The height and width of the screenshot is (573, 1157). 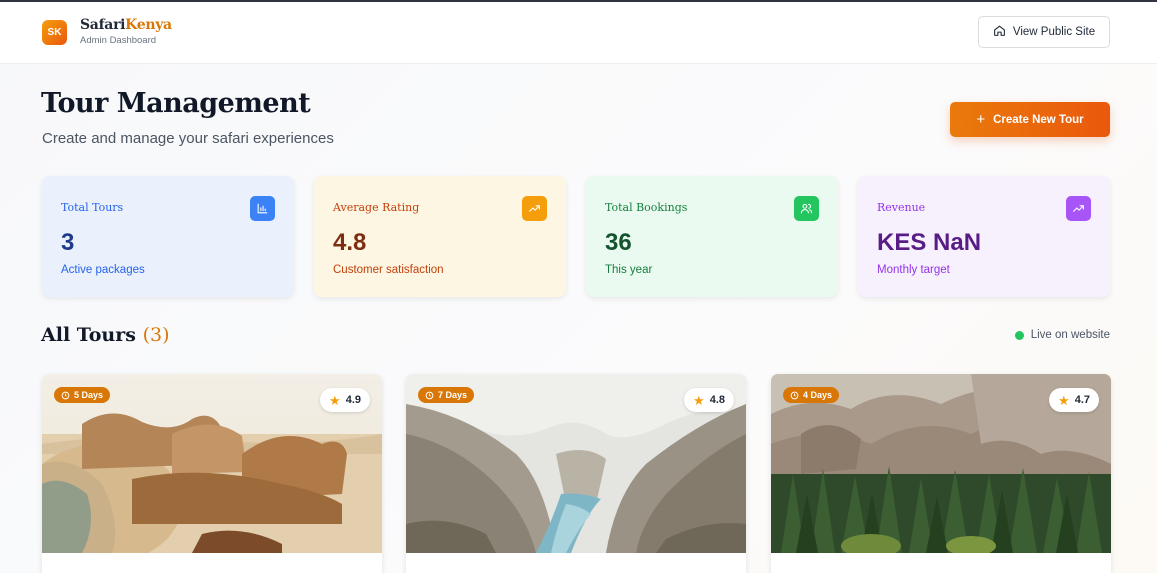 What do you see at coordinates (350, 242) in the screenshot?
I see `stat-value: 4.8` at bounding box center [350, 242].